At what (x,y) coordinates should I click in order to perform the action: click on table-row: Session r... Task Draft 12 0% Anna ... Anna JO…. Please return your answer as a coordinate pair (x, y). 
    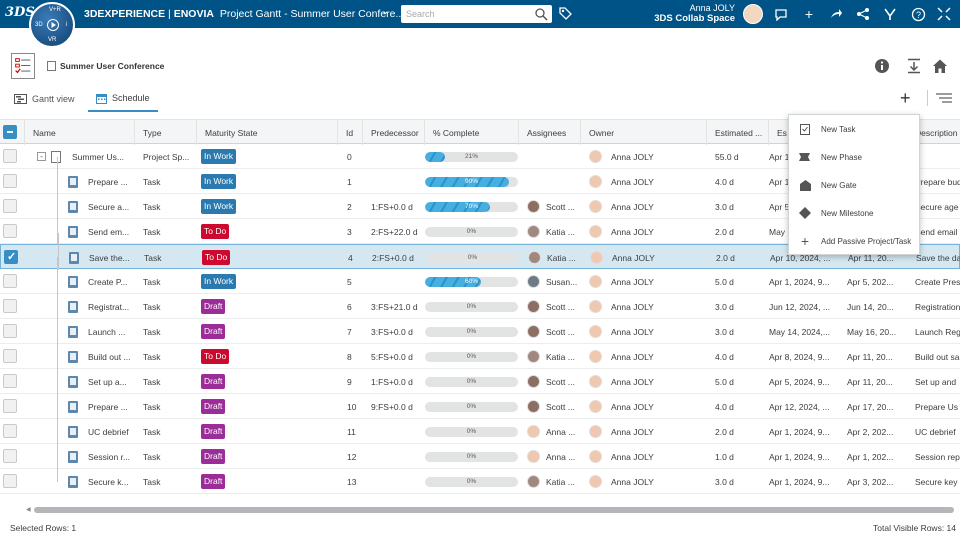
    Looking at the image, I should click on (480, 450).